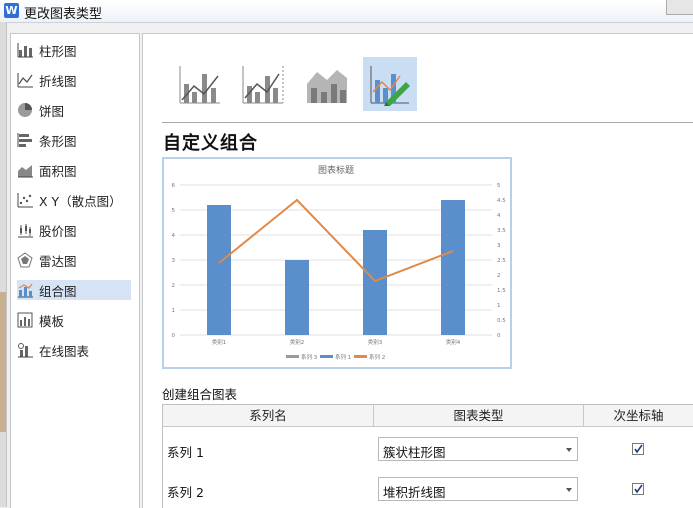 The width and height of the screenshot is (693, 508). I want to click on subtype-custom-combination, so click(390, 84).